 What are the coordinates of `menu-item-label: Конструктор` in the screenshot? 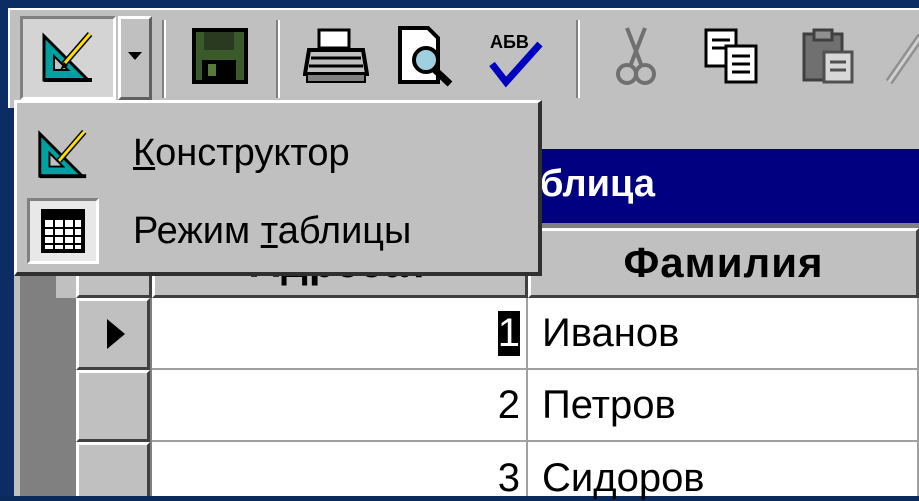 It's located at (241, 152).